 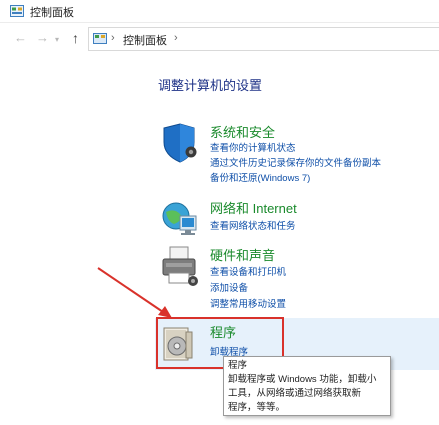 What do you see at coordinates (145, 40) in the screenshot?
I see `breadcrumb-control-panel: 控制面板` at bounding box center [145, 40].